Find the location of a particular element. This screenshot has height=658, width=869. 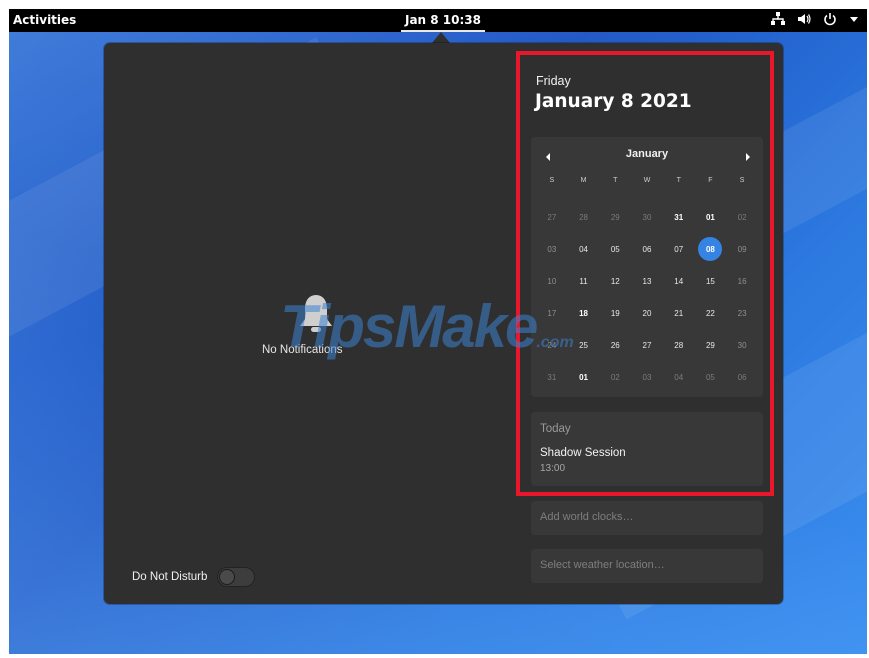

calendar-day-number: 18 is located at coordinates (584, 313).